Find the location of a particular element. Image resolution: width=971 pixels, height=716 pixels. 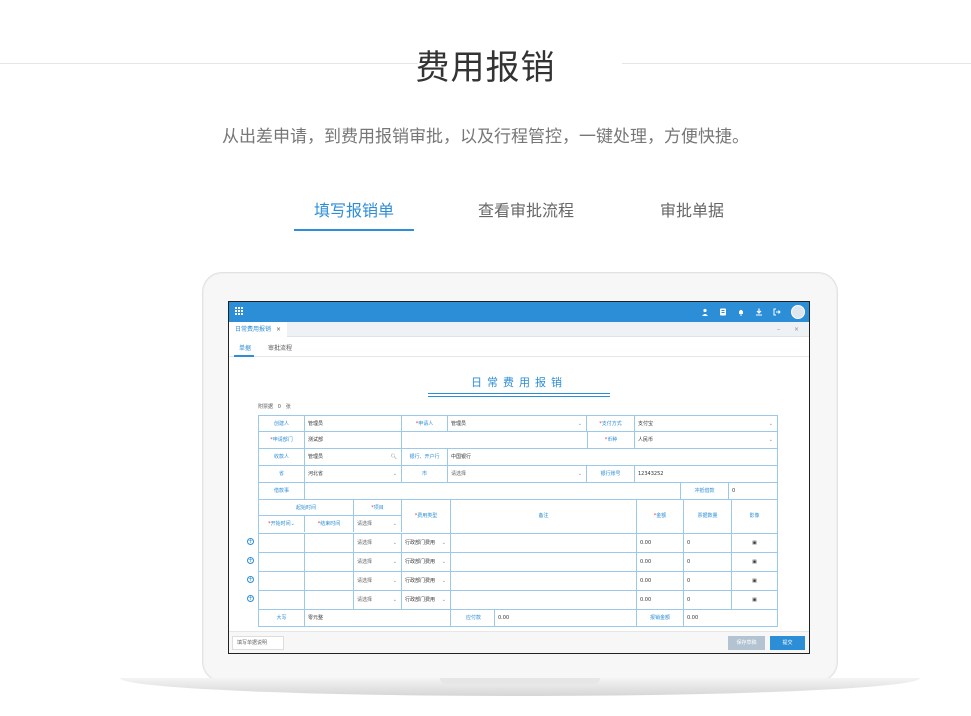

account-value: 12343252 is located at coordinates (706, 474).